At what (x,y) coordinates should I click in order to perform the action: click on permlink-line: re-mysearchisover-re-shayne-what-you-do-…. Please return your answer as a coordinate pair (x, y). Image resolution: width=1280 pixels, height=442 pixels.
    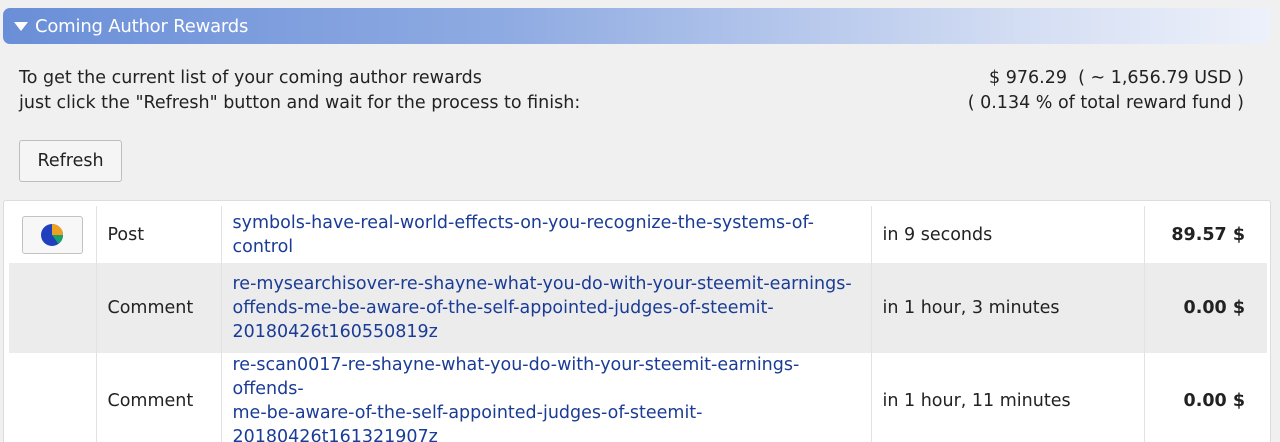
    Looking at the image, I should click on (542, 284).